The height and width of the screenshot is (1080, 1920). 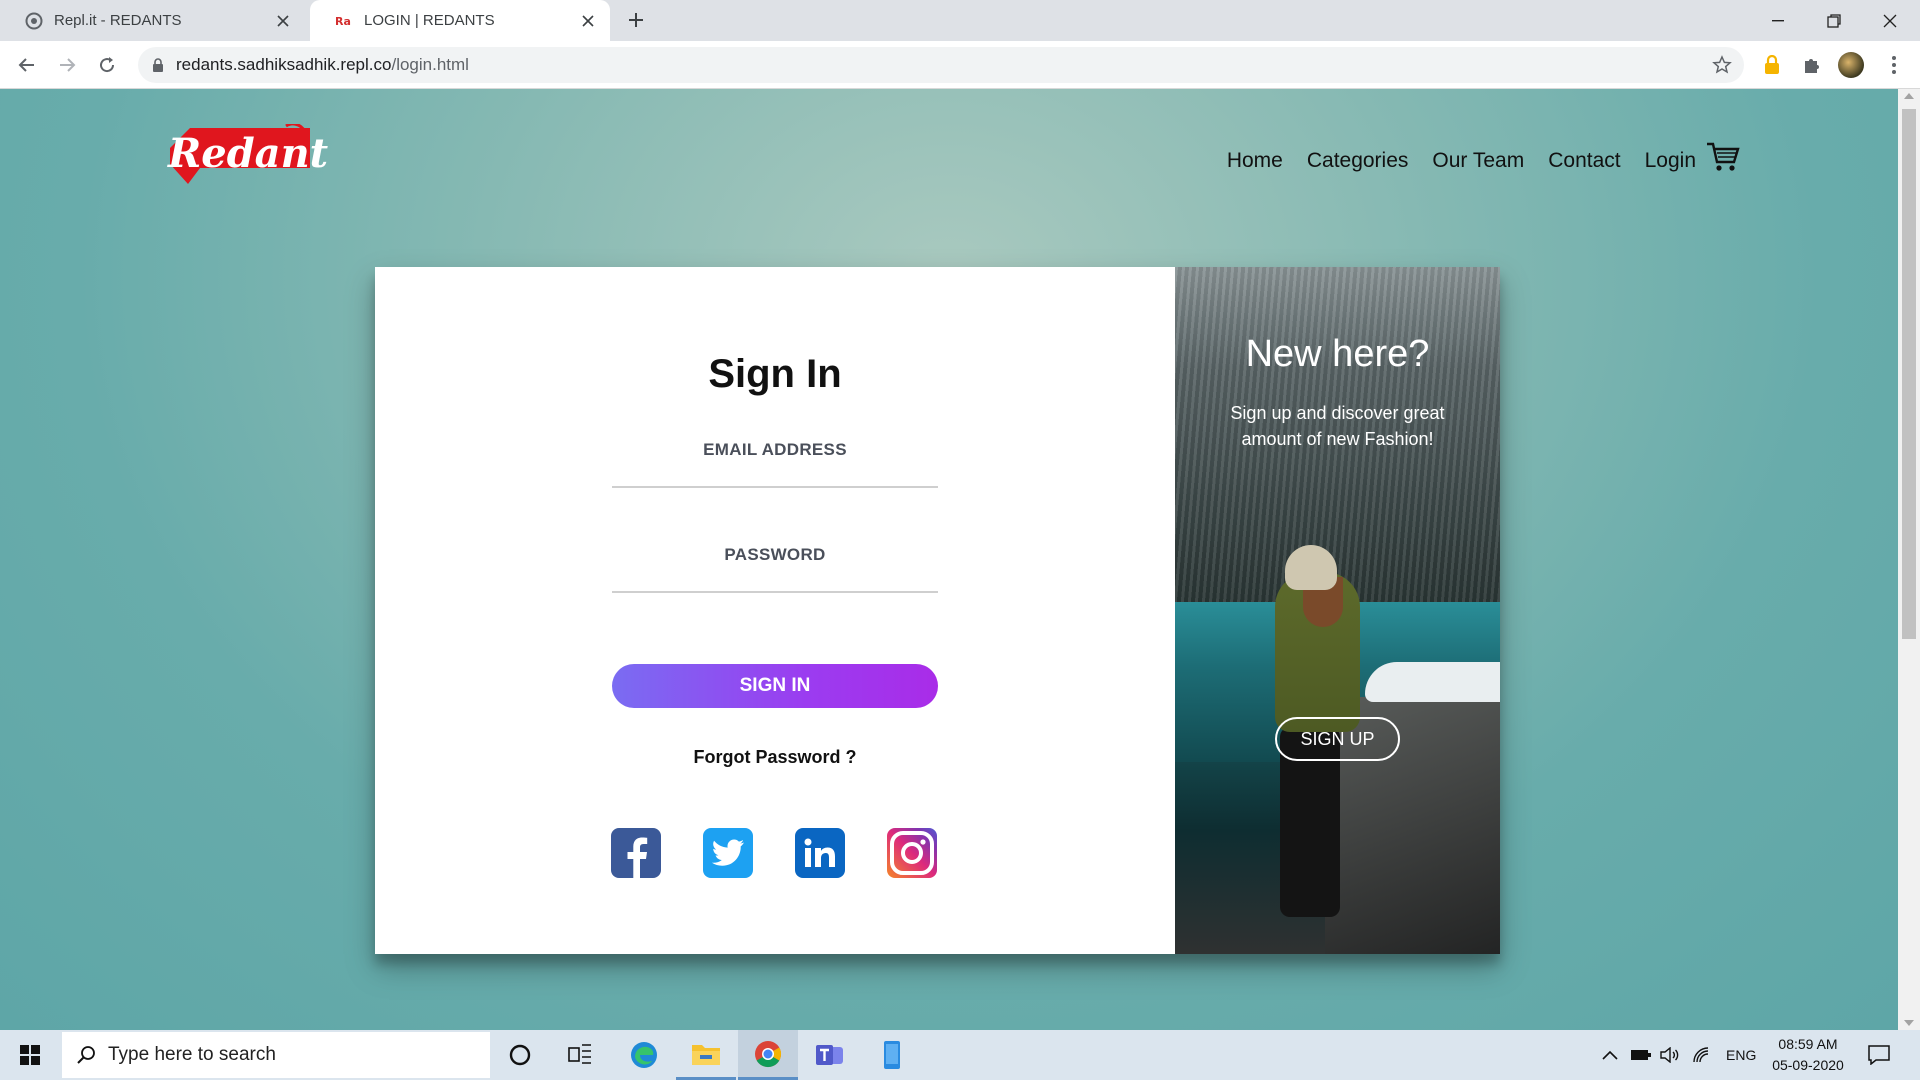 What do you see at coordinates (636, 853) in the screenshot?
I see `facebook-icon` at bounding box center [636, 853].